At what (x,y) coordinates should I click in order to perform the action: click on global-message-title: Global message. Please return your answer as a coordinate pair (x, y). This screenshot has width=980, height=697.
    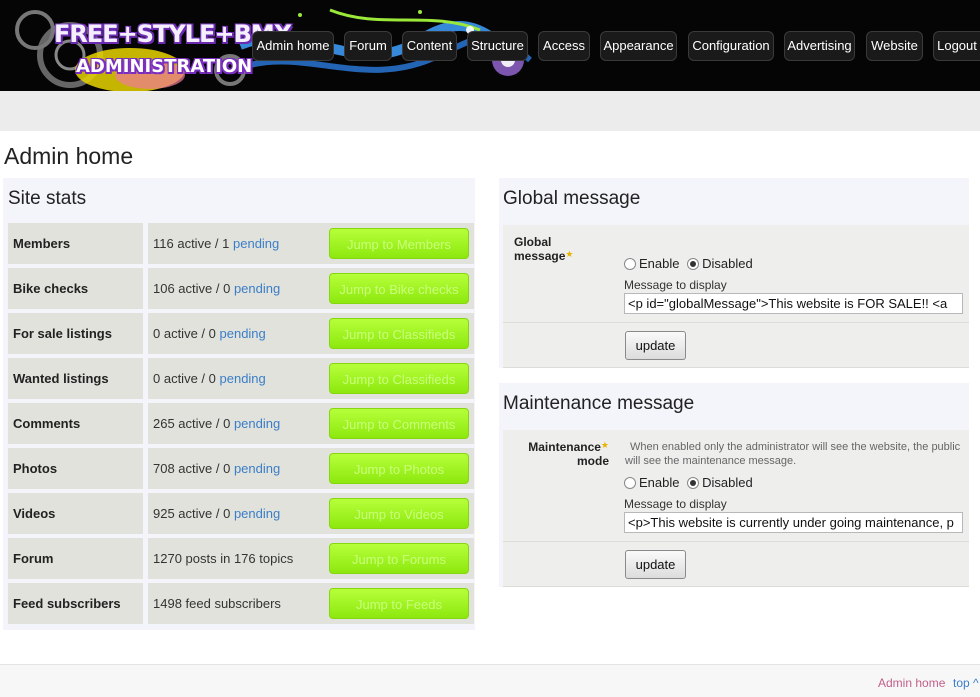
    Looking at the image, I should click on (572, 198).